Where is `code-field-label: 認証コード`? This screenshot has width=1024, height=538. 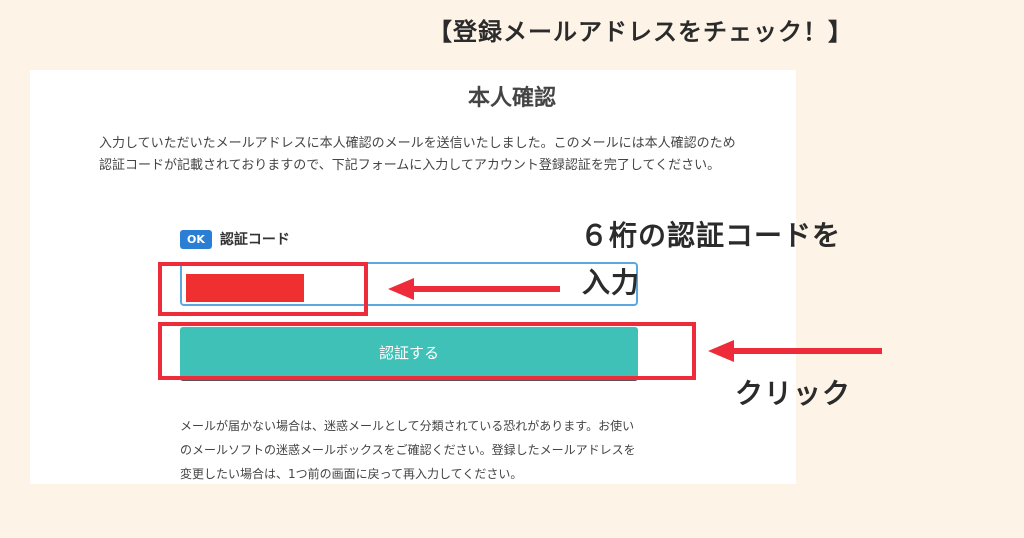 code-field-label: 認証コード is located at coordinates (254, 240).